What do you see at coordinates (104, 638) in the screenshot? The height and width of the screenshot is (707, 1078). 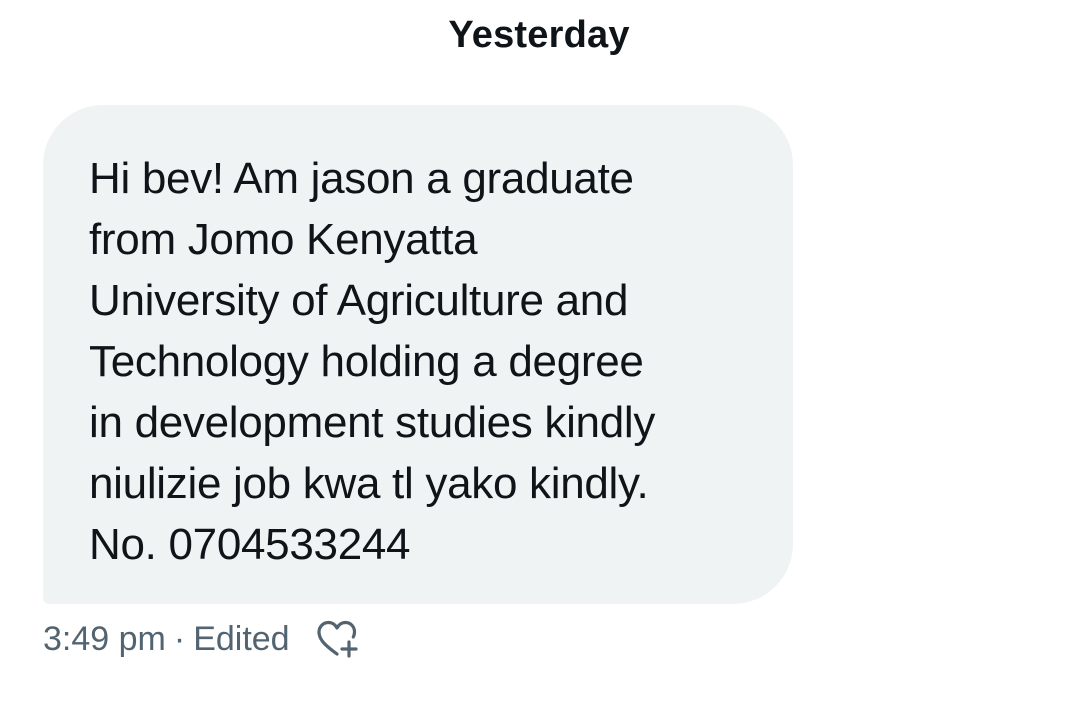 I see `message-timestamp: 3:49 pm` at bounding box center [104, 638].